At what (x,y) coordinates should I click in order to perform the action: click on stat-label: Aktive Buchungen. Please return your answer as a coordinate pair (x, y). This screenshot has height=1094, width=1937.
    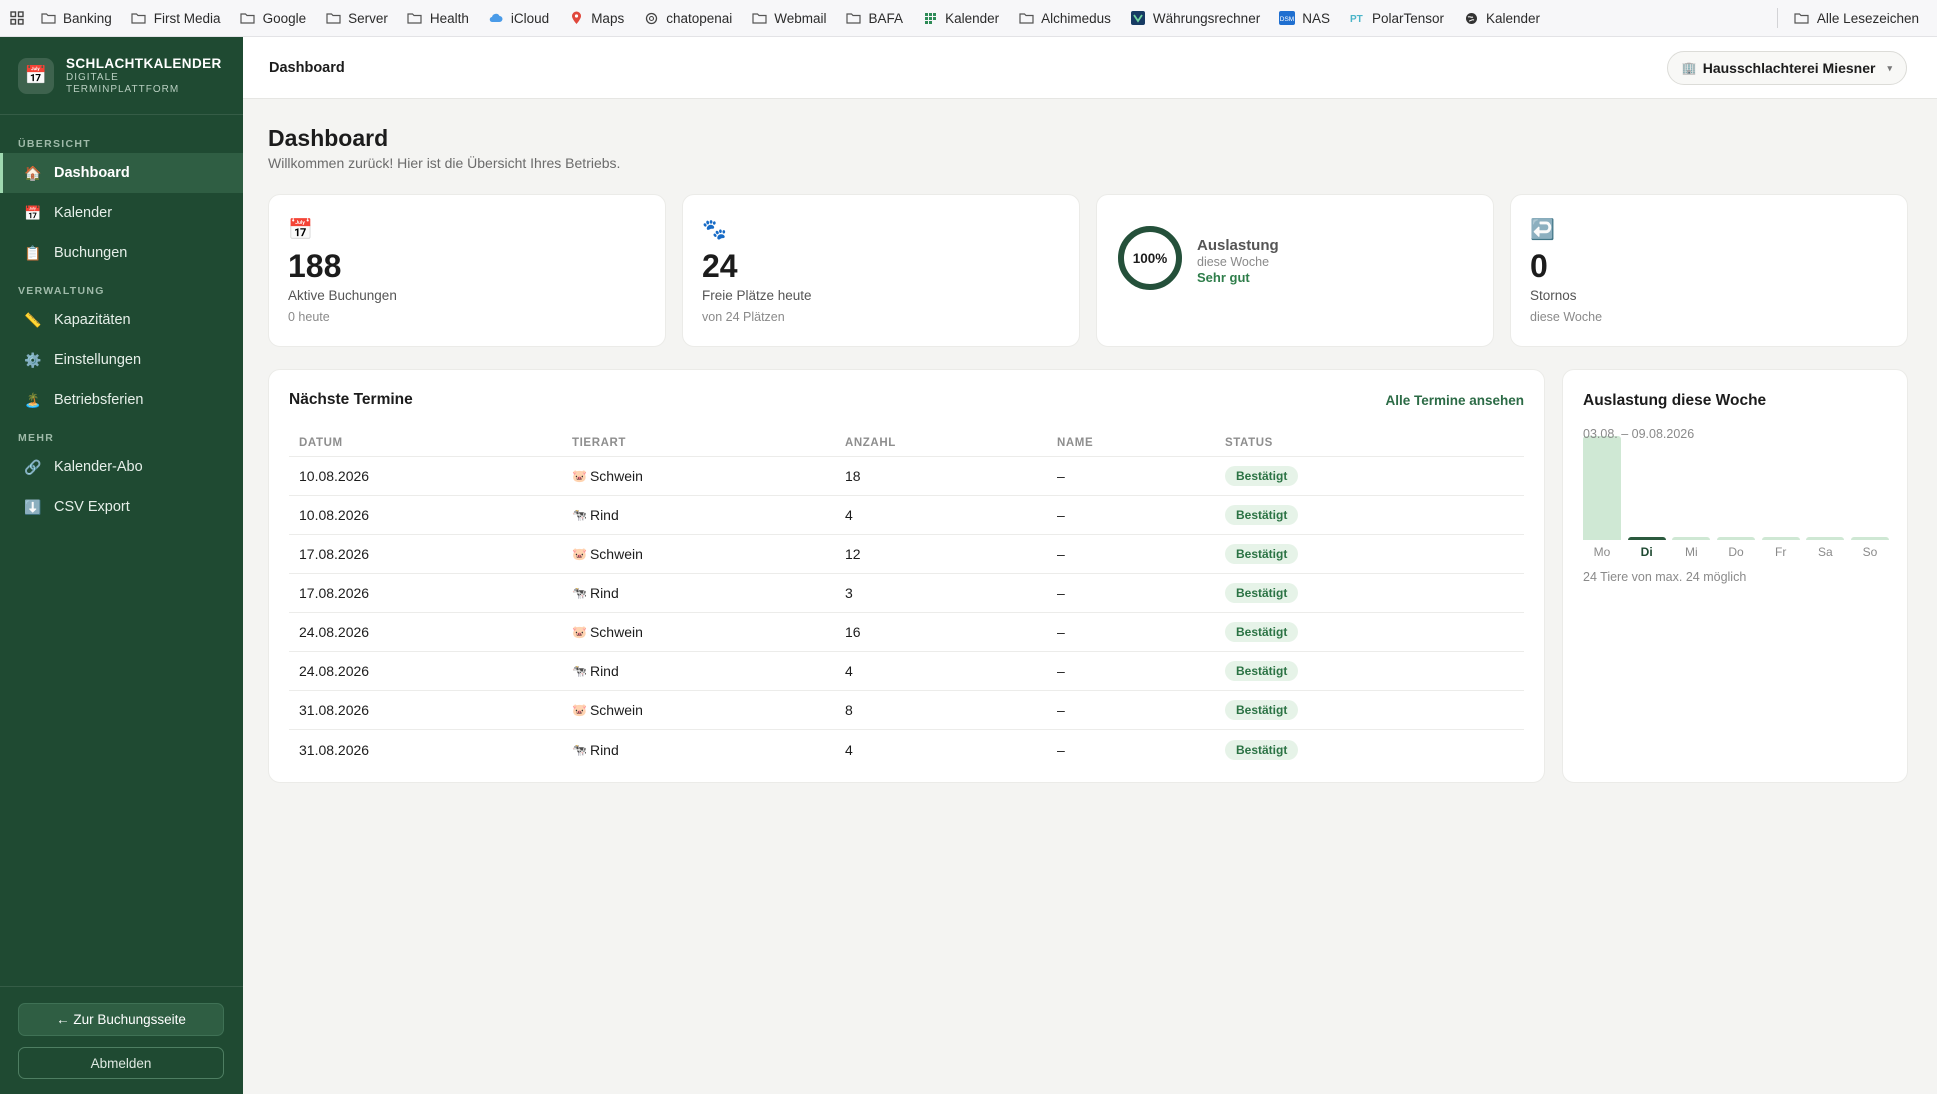
    Looking at the image, I should click on (342, 295).